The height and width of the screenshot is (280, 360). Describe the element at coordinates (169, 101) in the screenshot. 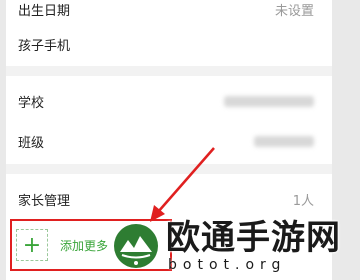

I see `row-school: 学校` at that location.